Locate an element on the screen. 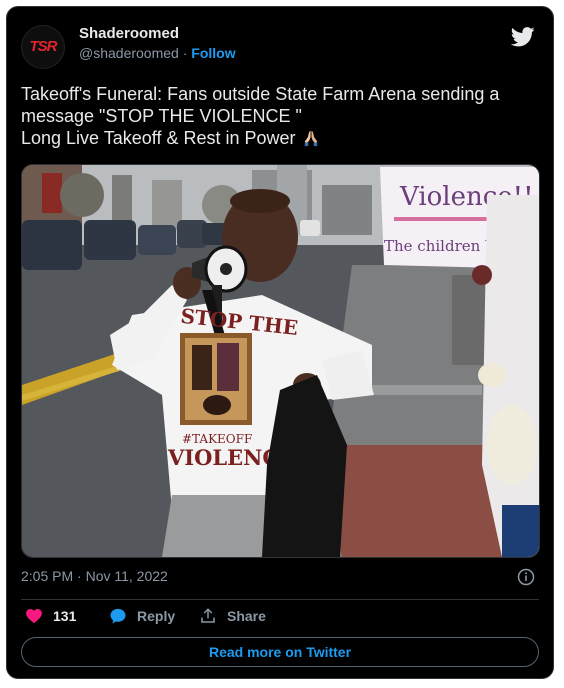  like-button: 131 is located at coordinates (50, 616).